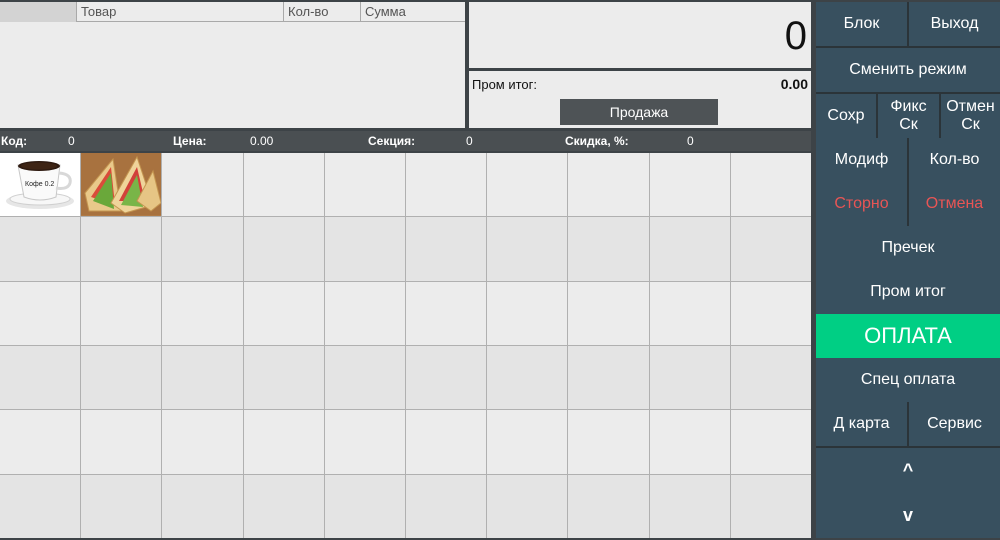 This screenshot has width=1000, height=540. What do you see at coordinates (794, 84) in the screenshot?
I see `subtotal-value: 0.00` at bounding box center [794, 84].